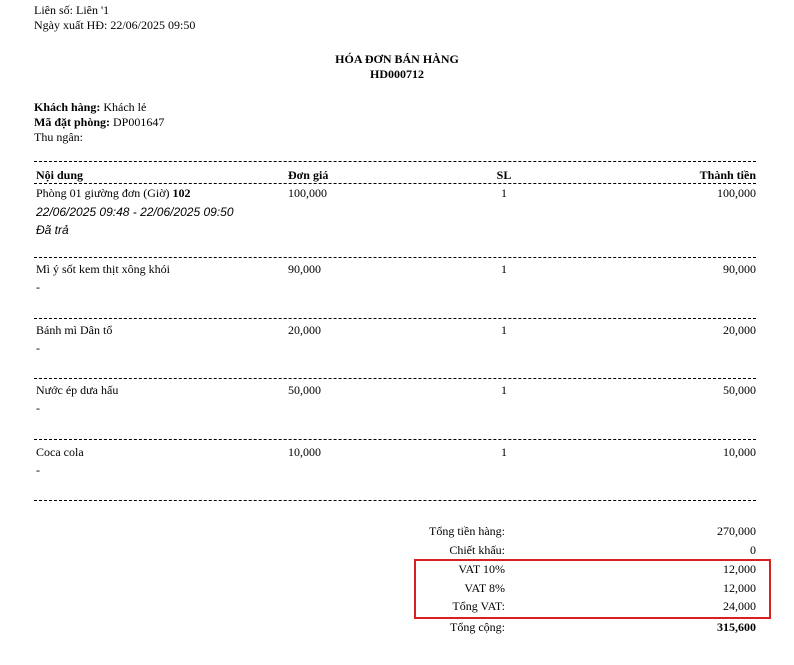  I want to click on export-date-value: 22/06/2025 09:50, so click(153, 25).